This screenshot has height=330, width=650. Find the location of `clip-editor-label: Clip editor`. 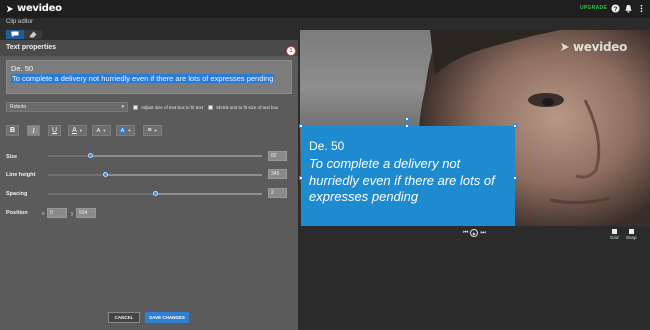

clip-editor-label: Clip editor is located at coordinates (20, 22).